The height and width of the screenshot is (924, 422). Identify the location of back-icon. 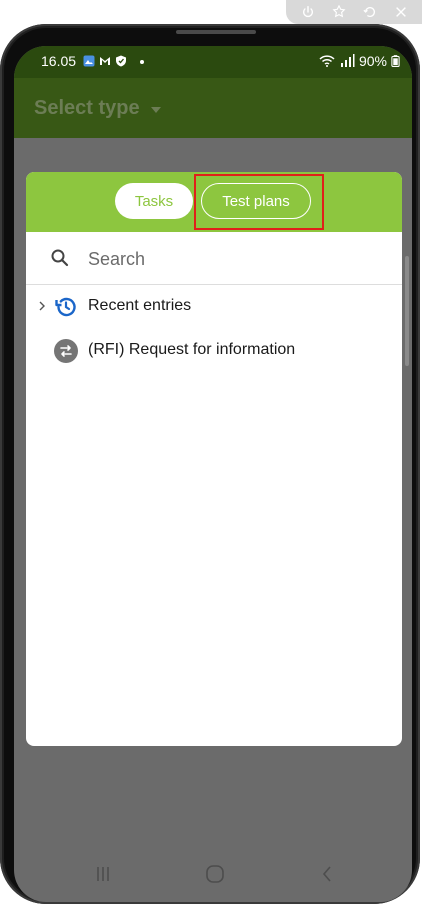
(326, 874).